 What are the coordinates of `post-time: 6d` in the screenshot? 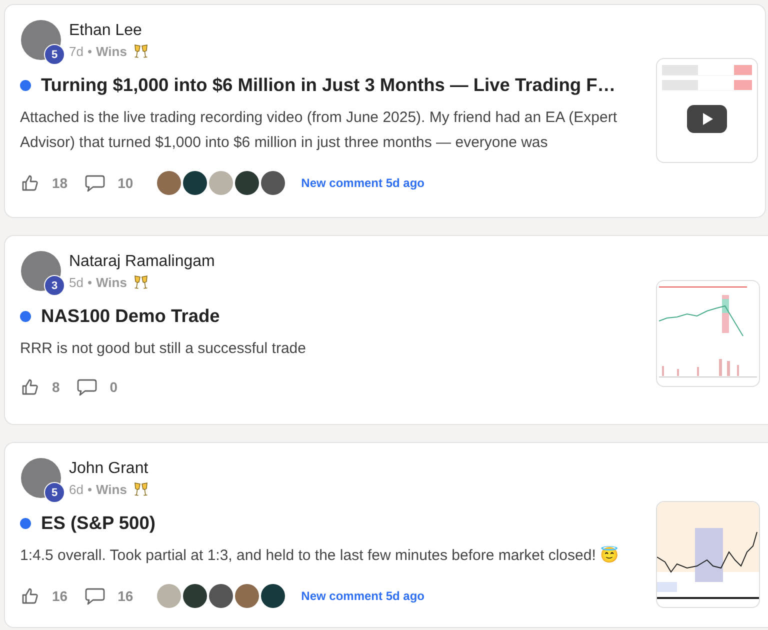 It's located at (76, 489).